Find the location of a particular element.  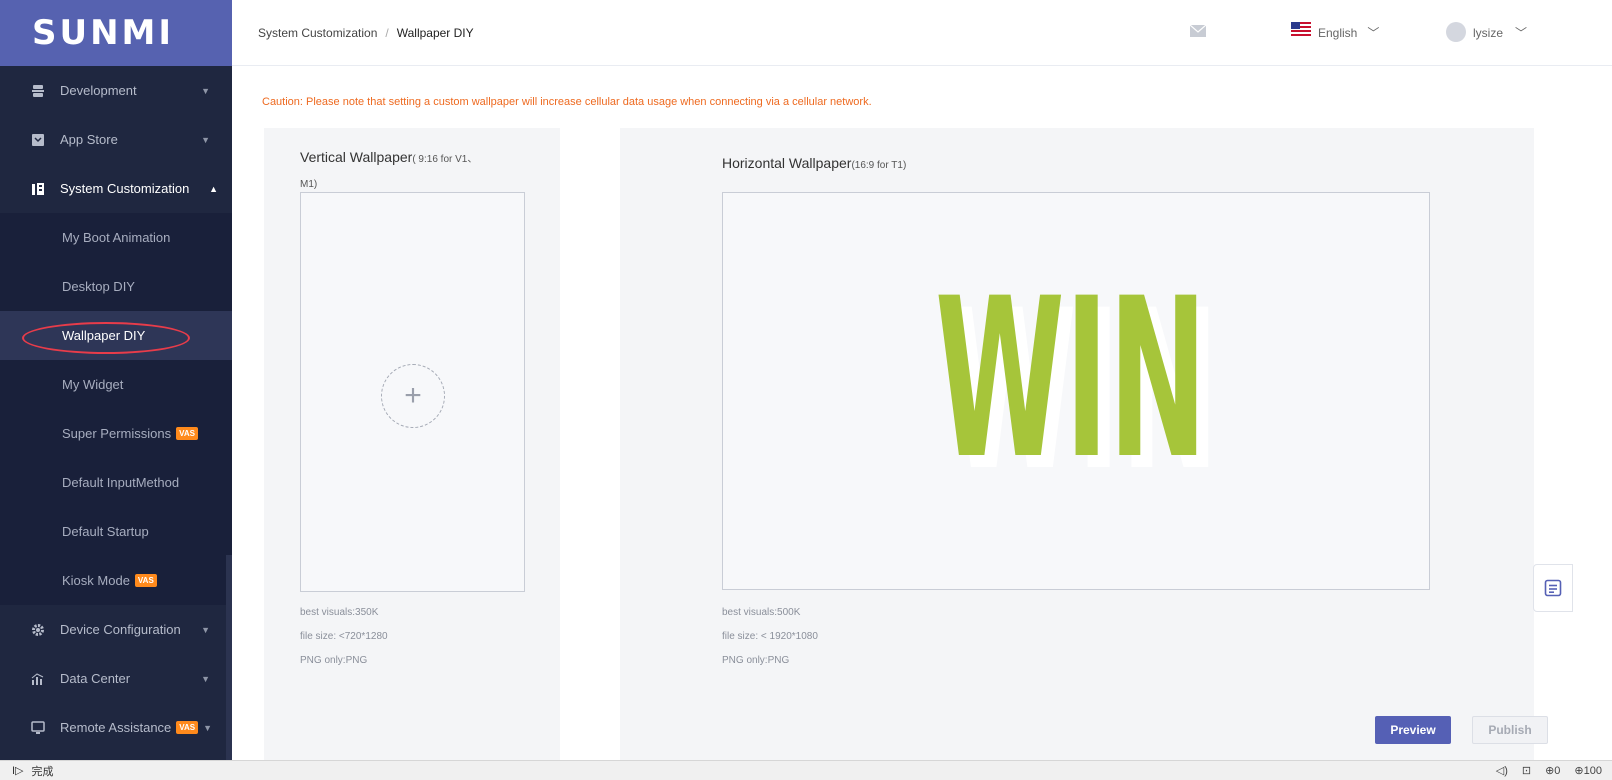

sidebar-item-desktop-diy: Desktop DIY is located at coordinates (116, 286).